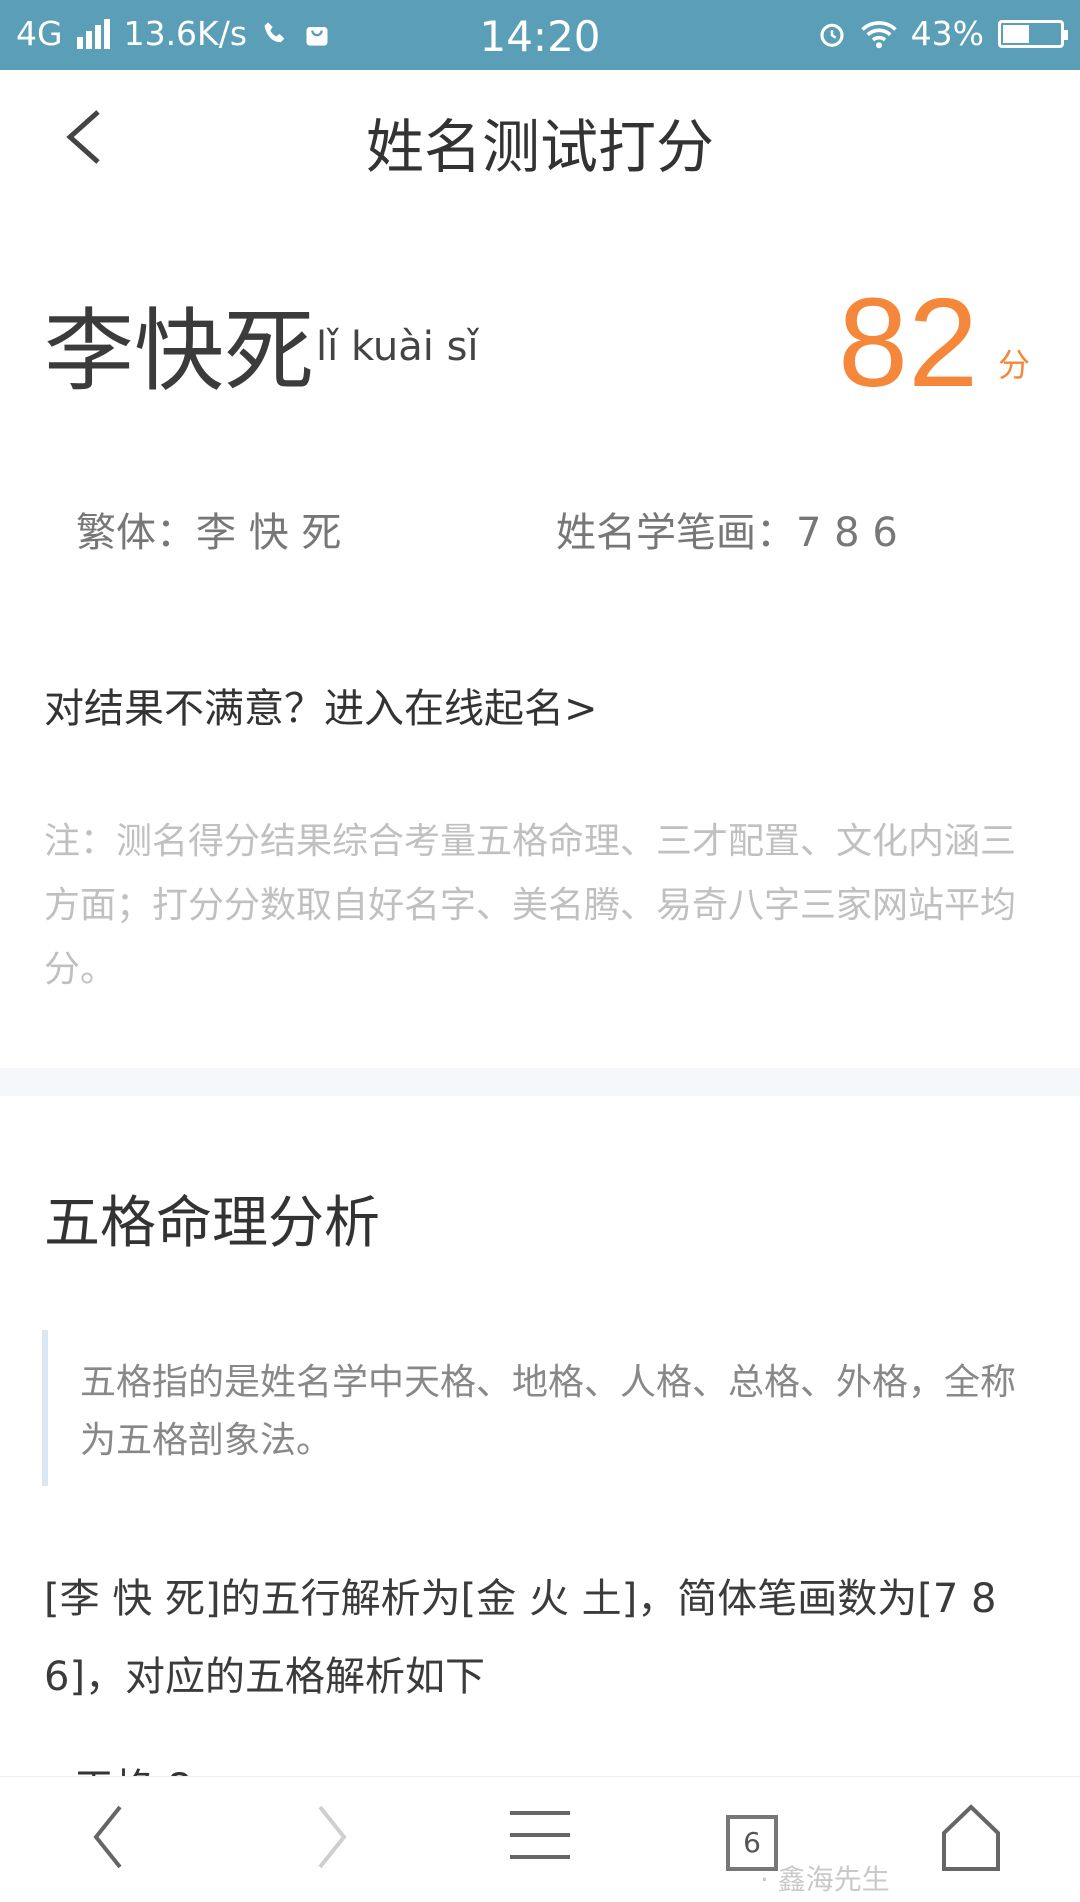 The height and width of the screenshot is (1902, 1080). Describe the element at coordinates (540, 35) in the screenshot. I see `status-bar: 4G 13.6K/s 14:20 43%` at that location.